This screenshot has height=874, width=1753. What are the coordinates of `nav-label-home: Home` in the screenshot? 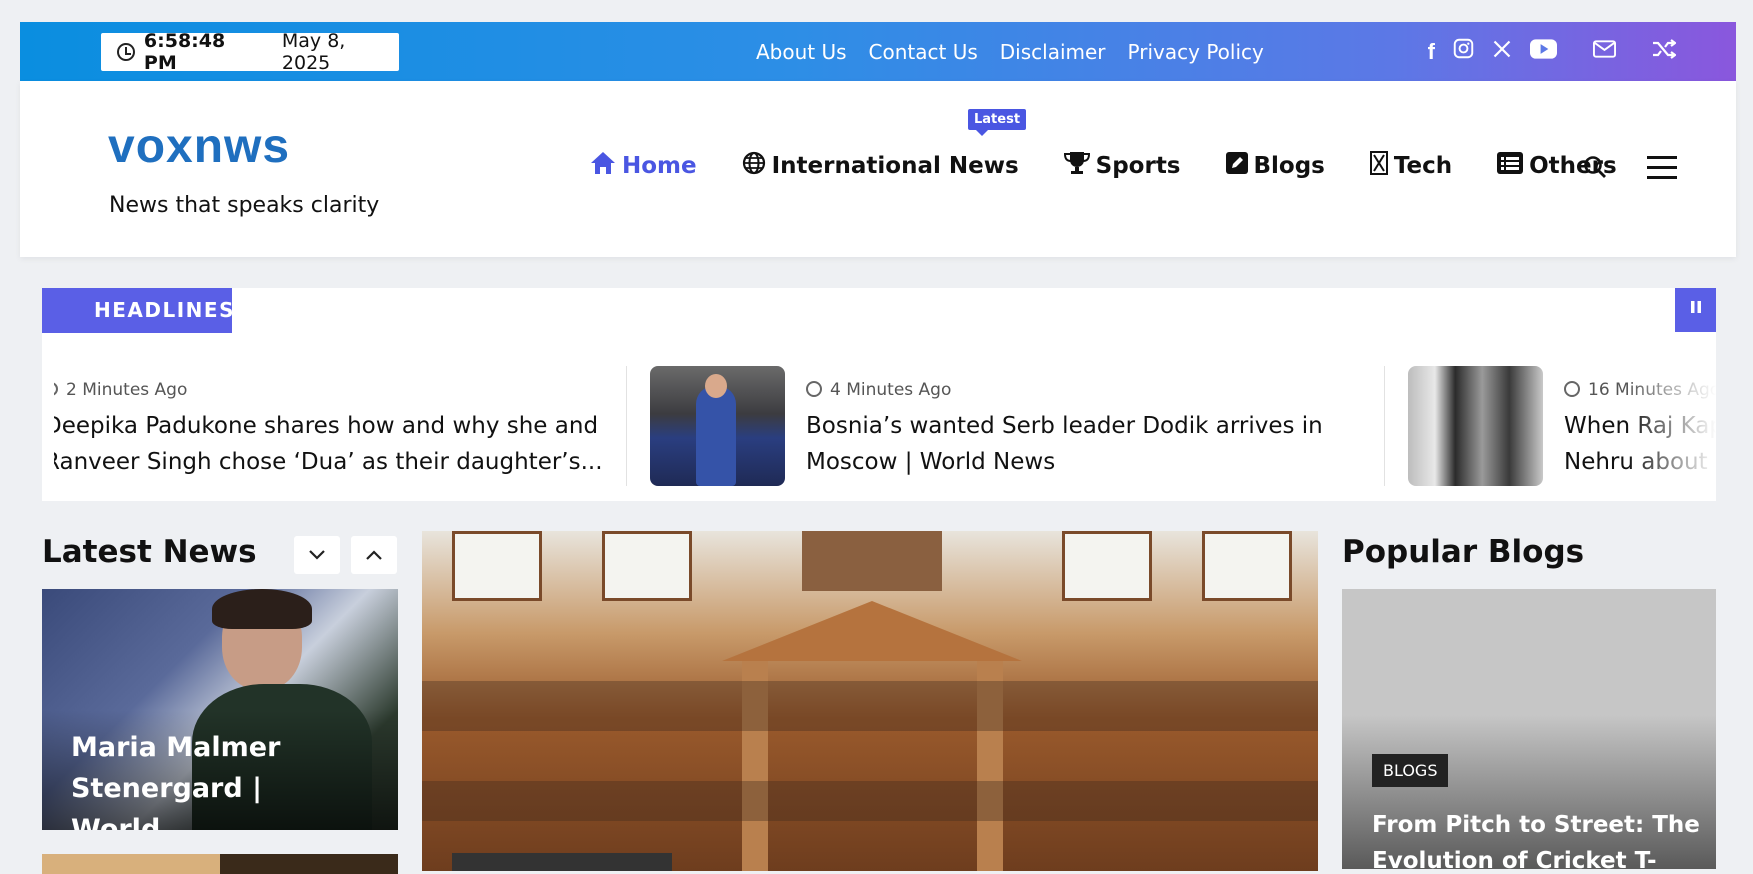 It's located at (659, 166).